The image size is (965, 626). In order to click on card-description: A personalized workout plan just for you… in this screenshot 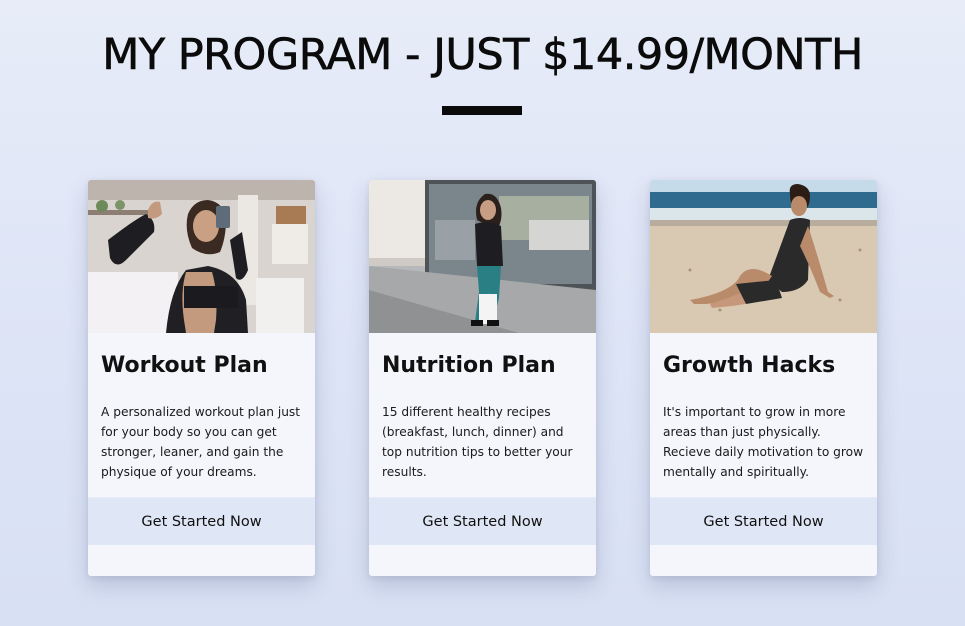, I will do `click(201, 442)`.